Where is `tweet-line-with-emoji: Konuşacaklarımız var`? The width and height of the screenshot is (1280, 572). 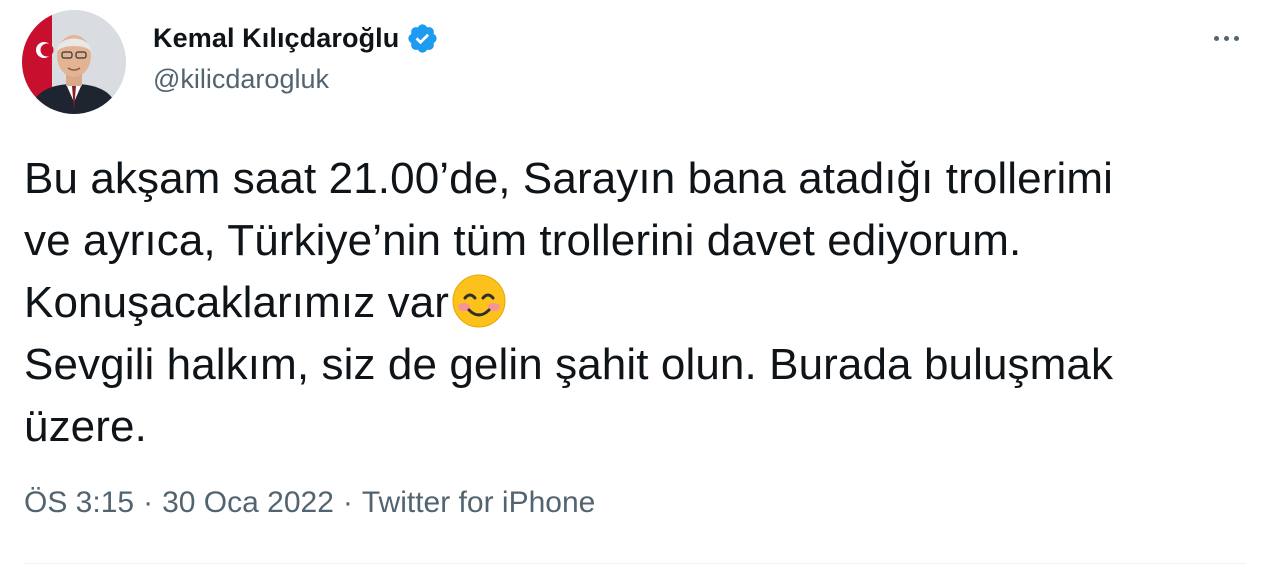
tweet-line-with-emoji: Konuşacaklarımız var is located at coordinates (644, 303).